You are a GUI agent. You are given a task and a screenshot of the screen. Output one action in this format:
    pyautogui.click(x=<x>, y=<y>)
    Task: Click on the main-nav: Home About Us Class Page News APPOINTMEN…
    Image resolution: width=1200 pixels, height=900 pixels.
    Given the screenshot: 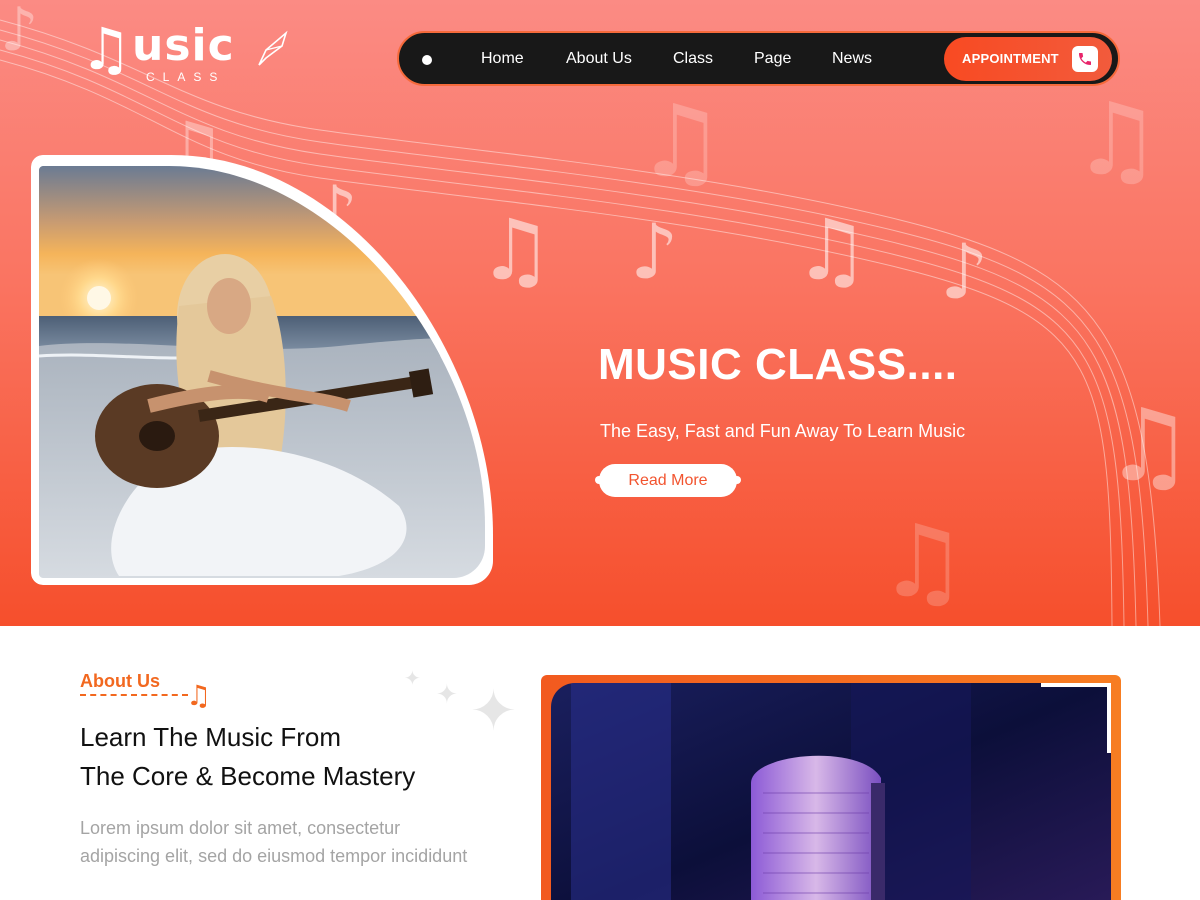 What is the action you would take?
    pyautogui.click(x=758, y=58)
    